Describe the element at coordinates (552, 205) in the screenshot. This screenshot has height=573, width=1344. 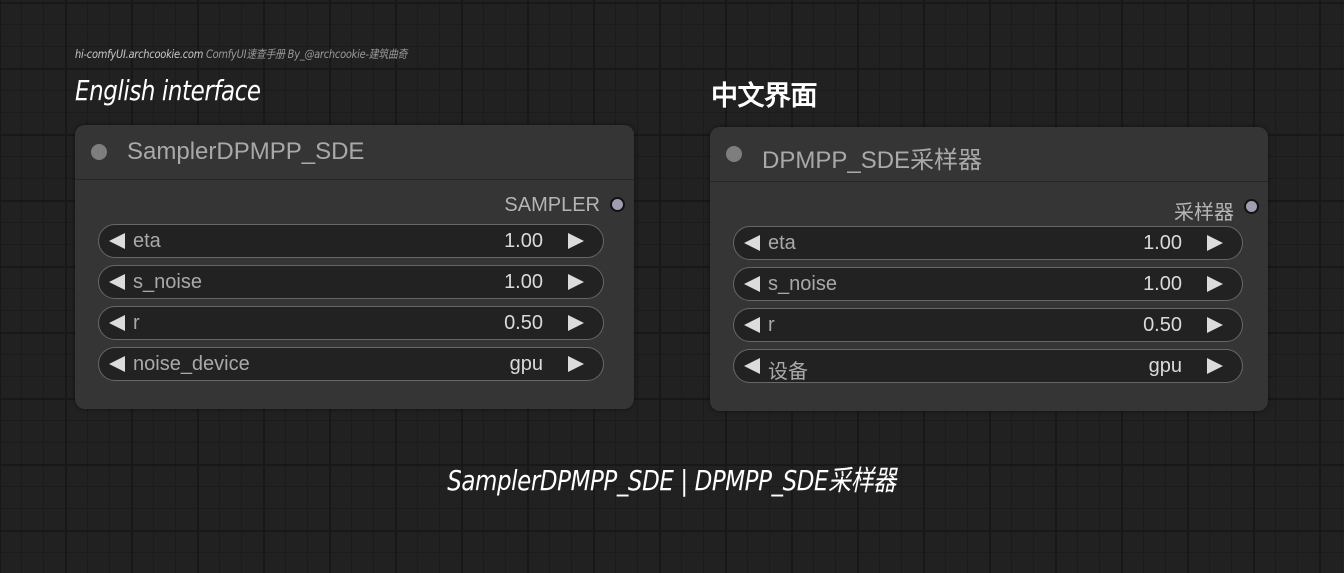
I see `output-label: SAMPLER` at that location.